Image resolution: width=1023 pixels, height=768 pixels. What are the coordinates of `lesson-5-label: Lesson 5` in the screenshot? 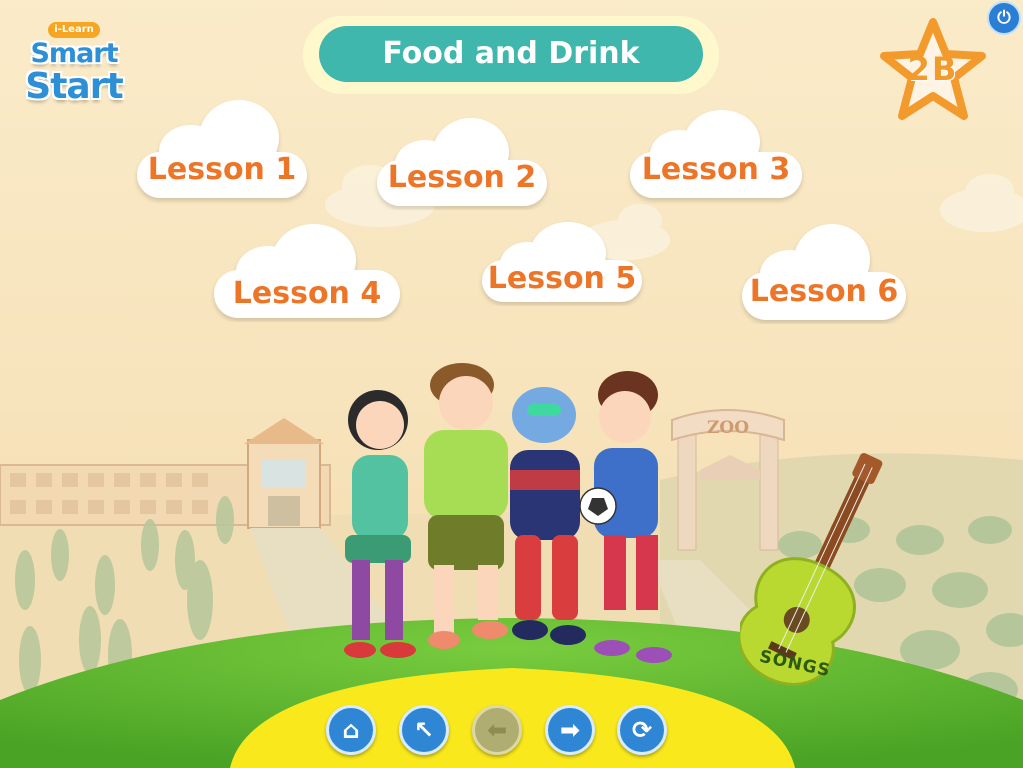 It's located at (562, 278).